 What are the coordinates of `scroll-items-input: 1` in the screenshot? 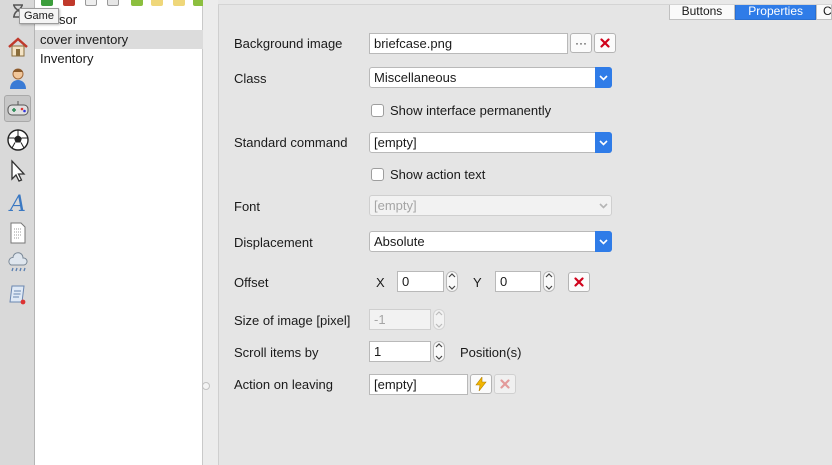 It's located at (400, 351).